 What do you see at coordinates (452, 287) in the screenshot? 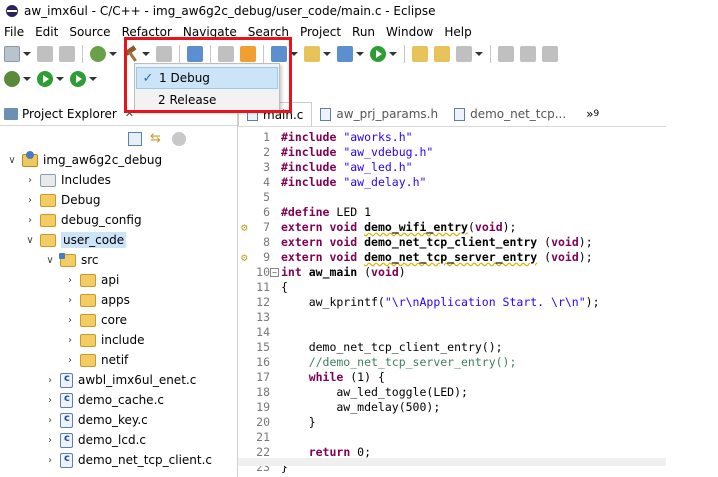
I see `code-line: 11 {` at bounding box center [452, 287].